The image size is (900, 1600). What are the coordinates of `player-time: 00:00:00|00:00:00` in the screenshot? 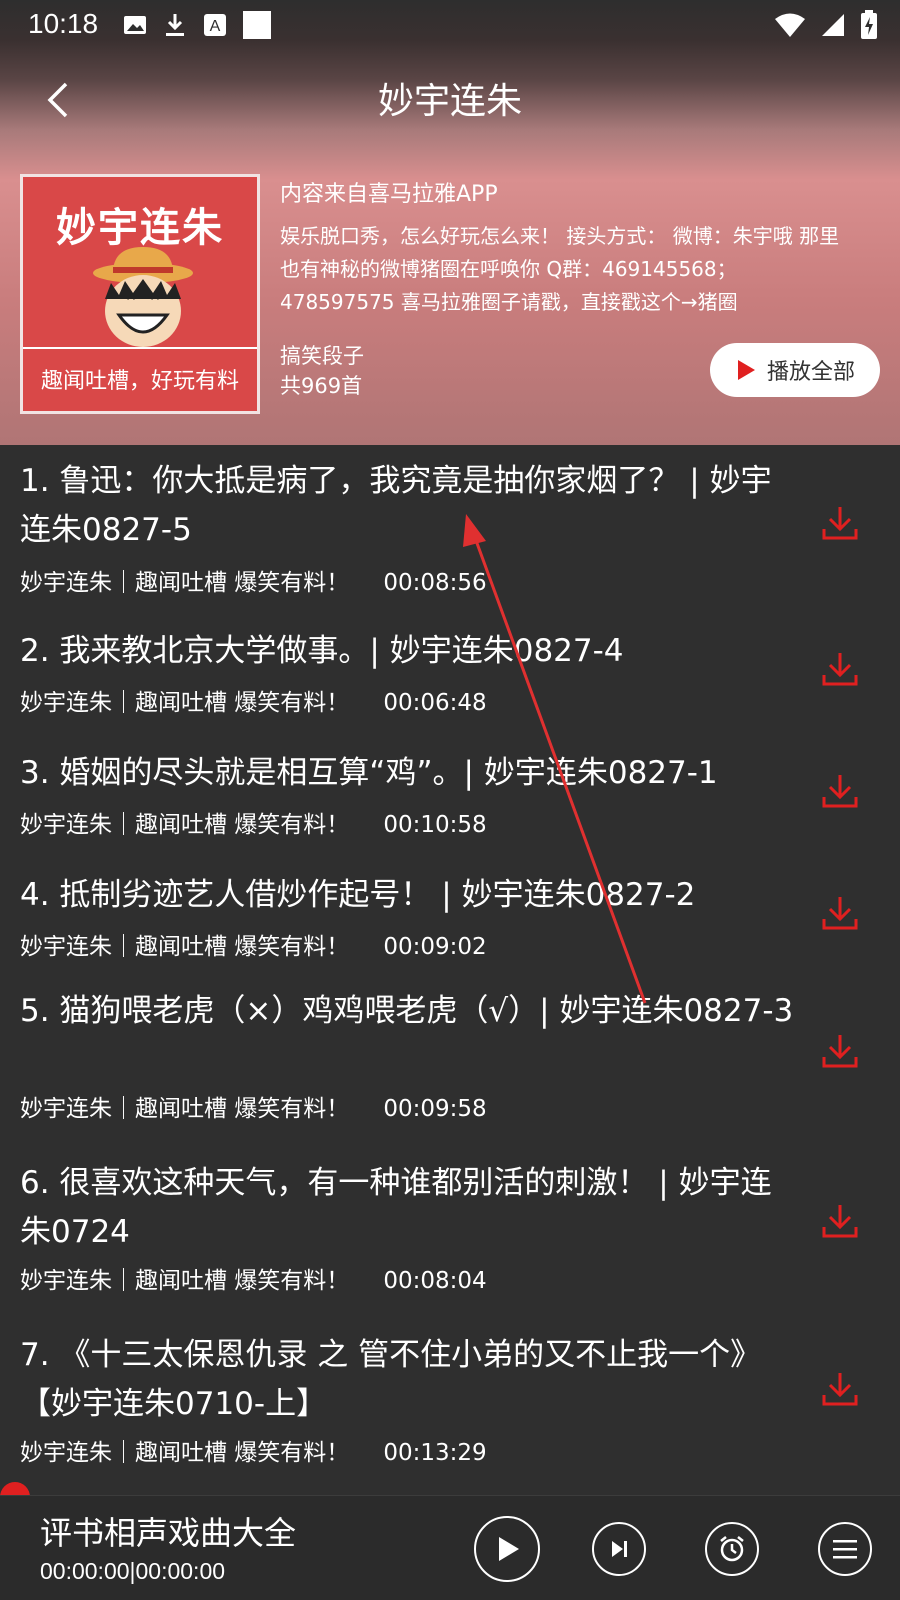 It's located at (133, 1571).